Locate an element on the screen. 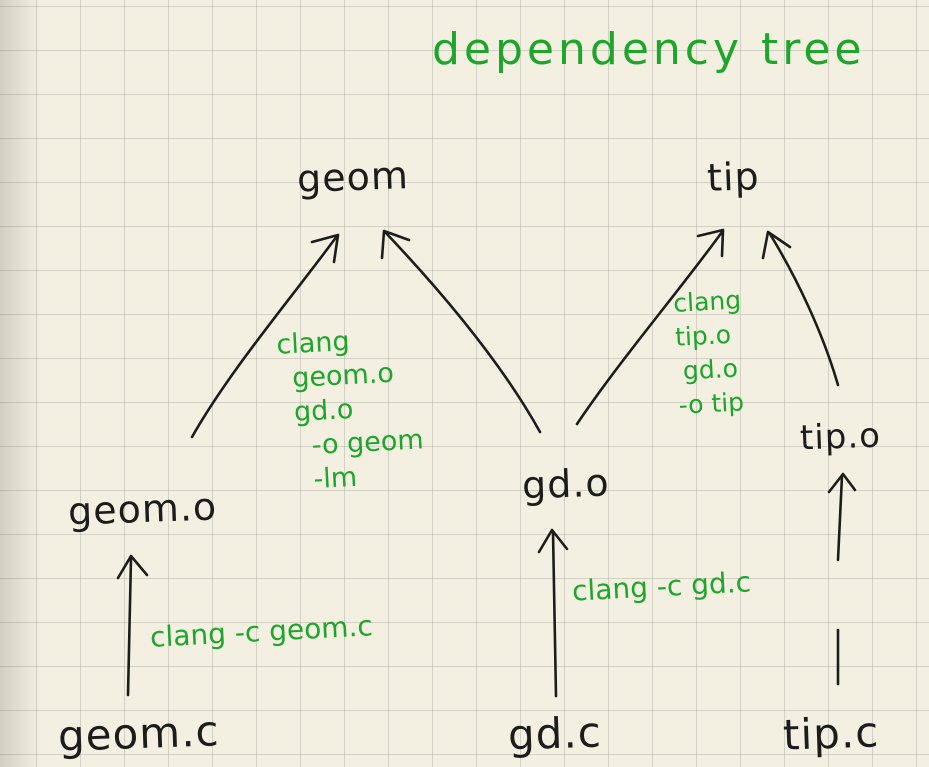 Image resolution: width=929 pixels, height=767 pixels. arrow-tip-o-to-tip is located at coordinates (804, 309).